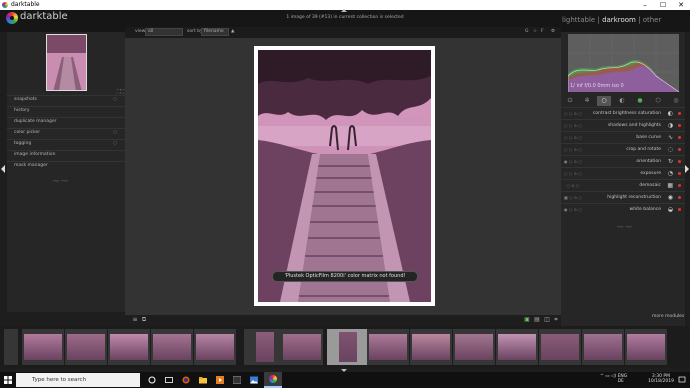 This screenshot has width=690, height=388. I want to click on taskbar-search-input: Type here to search, so click(78, 380).